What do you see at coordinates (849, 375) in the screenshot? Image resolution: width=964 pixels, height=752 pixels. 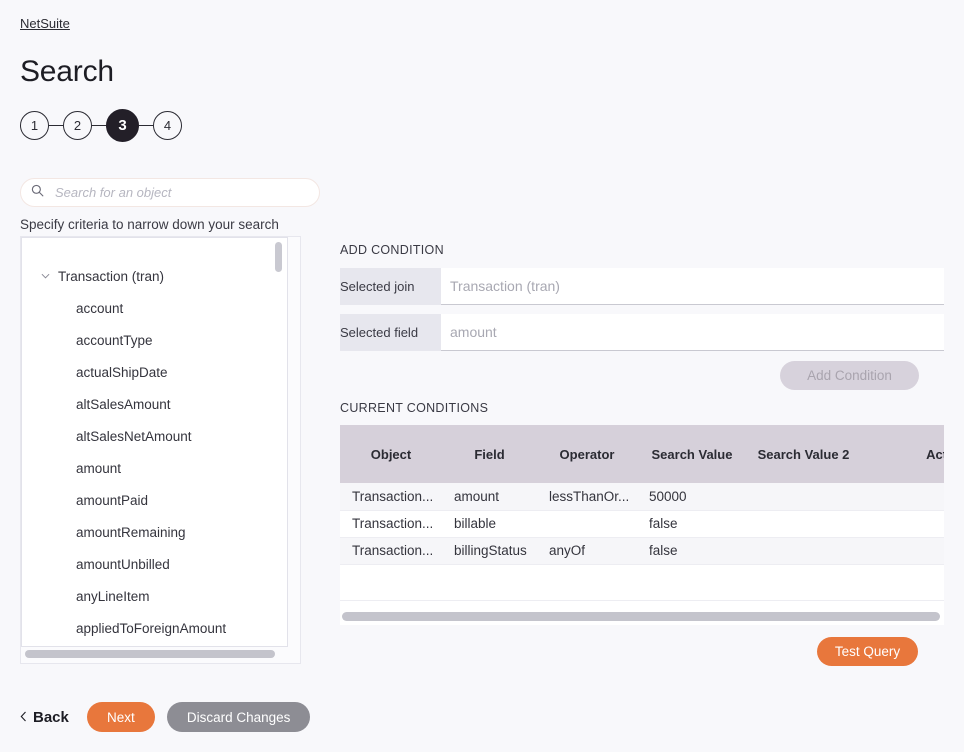 I see `add-condition-button: Add Condition` at bounding box center [849, 375].